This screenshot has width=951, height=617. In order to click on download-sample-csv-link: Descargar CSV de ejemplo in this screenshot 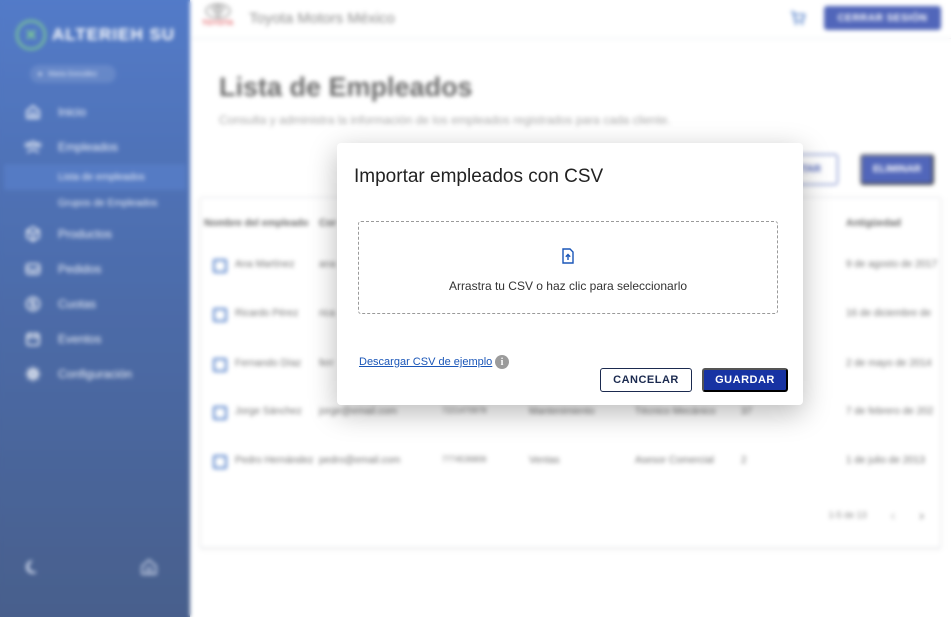, I will do `click(425, 362)`.